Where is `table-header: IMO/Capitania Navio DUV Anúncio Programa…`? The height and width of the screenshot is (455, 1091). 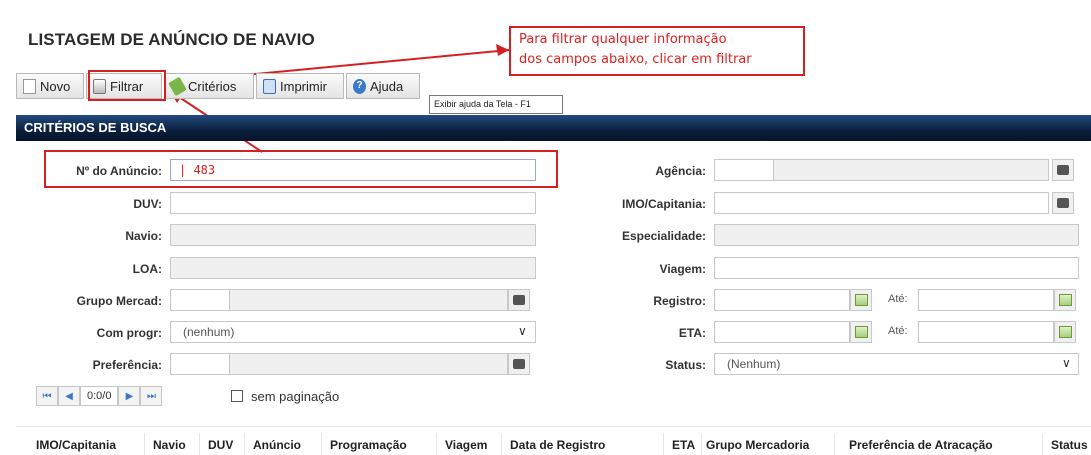
table-header: IMO/Capitania Navio DUV Anúncio Programa… is located at coordinates (553, 440).